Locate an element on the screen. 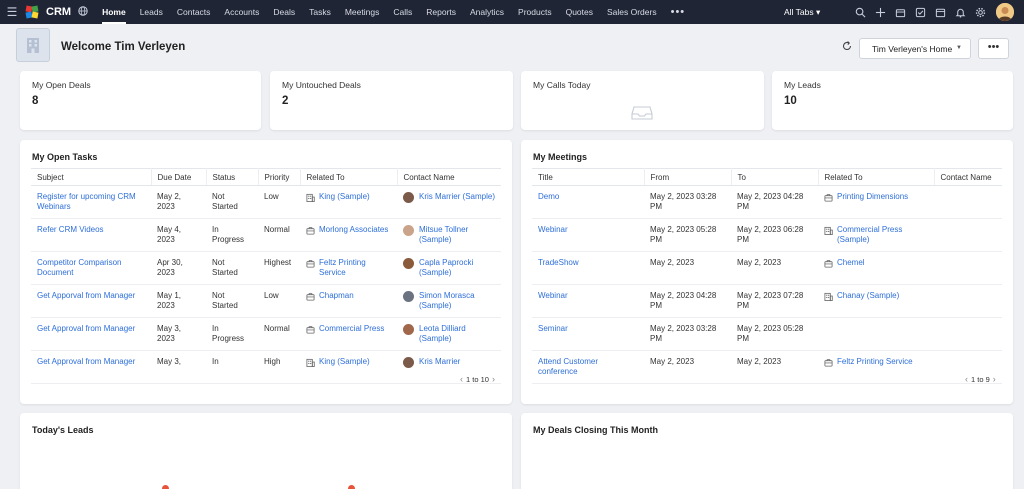  priority: Highest is located at coordinates (279, 268).